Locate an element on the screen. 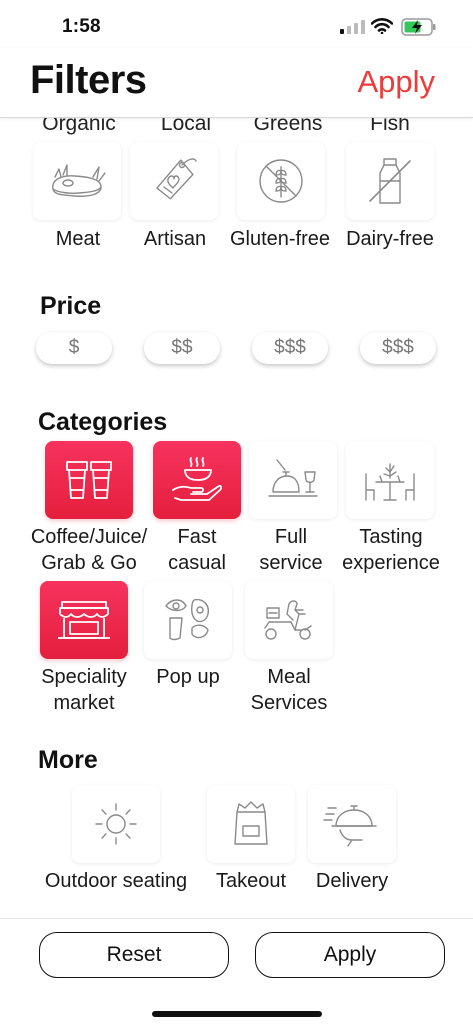  category-tile-full-service is located at coordinates (293, 480).